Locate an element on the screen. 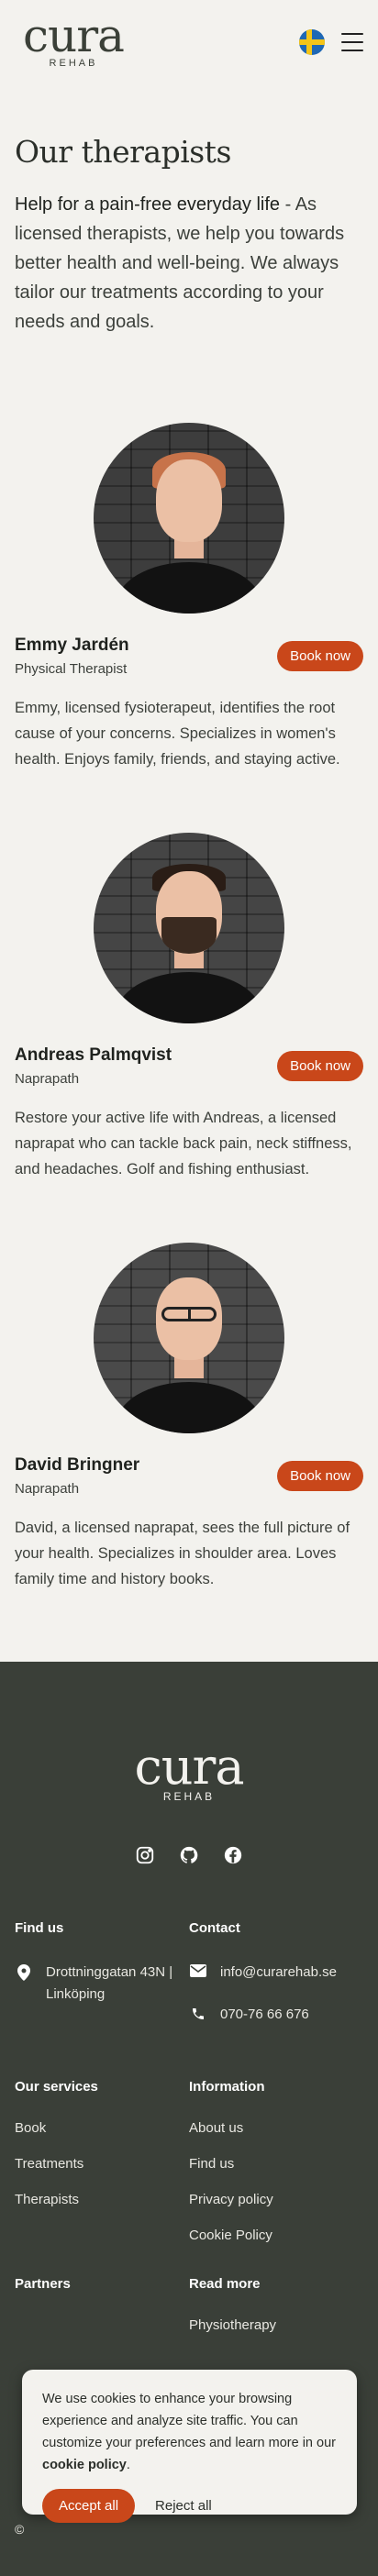  footer-extra-columns: Partners Read more Physiotherapy is located at coordinates (189, 2314).